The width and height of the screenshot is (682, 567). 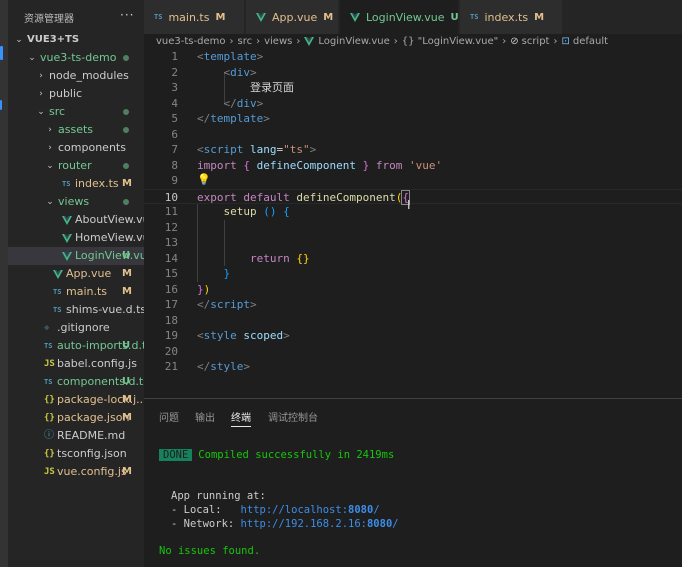 I want to click on tree-folder: ⌄ src, so click(x=76, y=112).